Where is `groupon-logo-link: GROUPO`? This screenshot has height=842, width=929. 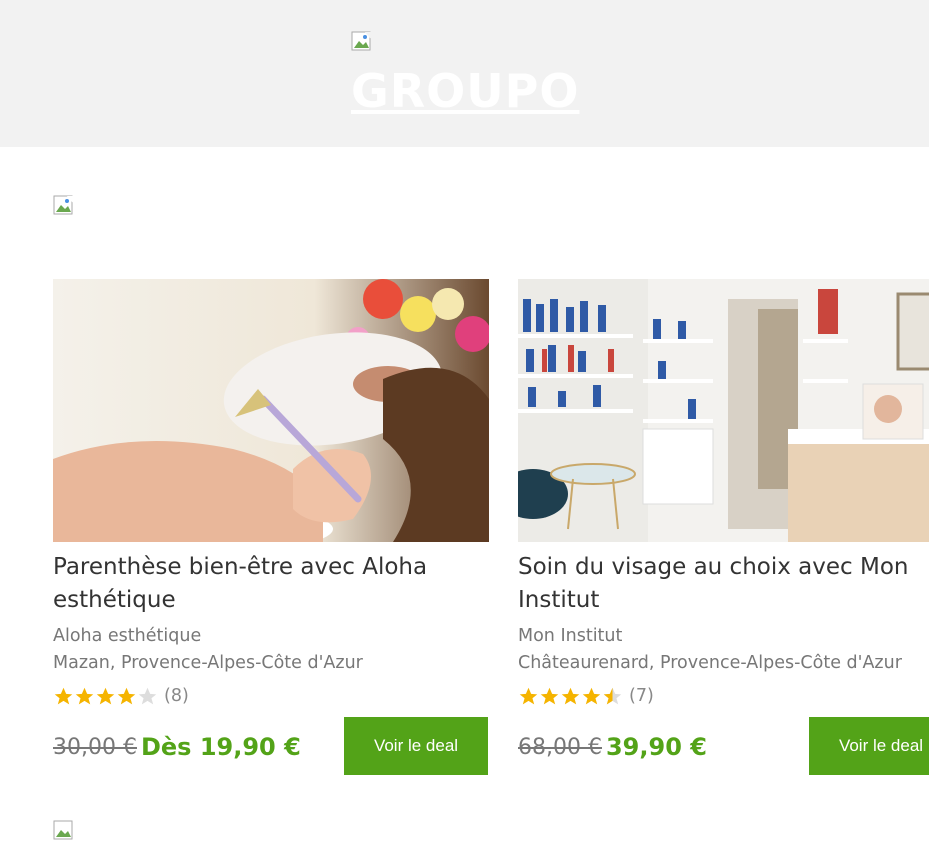
groupon-logo-link: GROUPO is located at coordinates (465, 91).